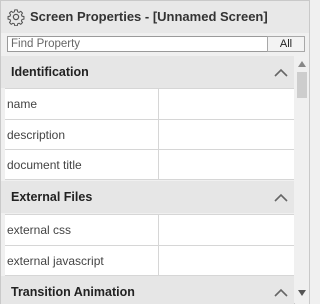 The width and height of the screenshot is (320, 304). Describe the element at coordinates (147, 290) in the screenshot. I see `section-header-transition-animation: Transition Animation` at that location.